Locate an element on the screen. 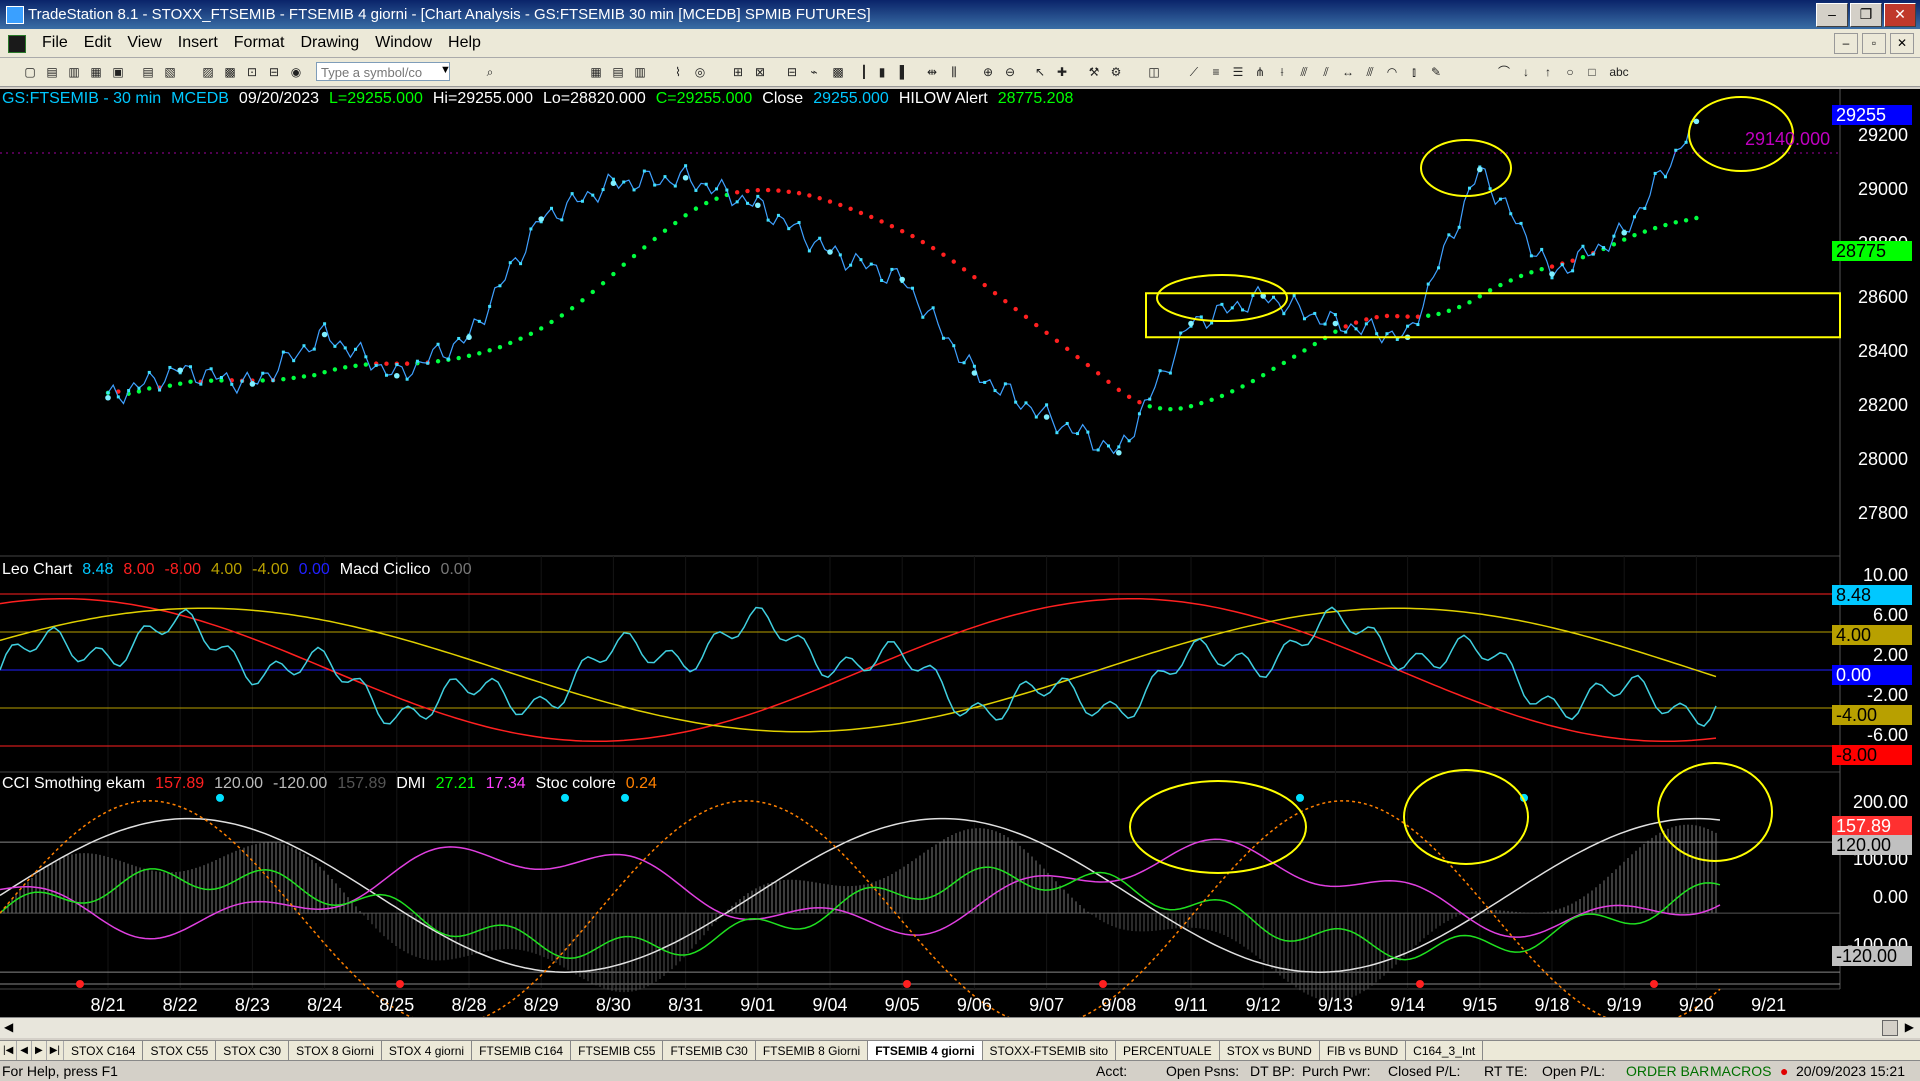  chart-icon: ⌇ is located at coordinates (678, 72).